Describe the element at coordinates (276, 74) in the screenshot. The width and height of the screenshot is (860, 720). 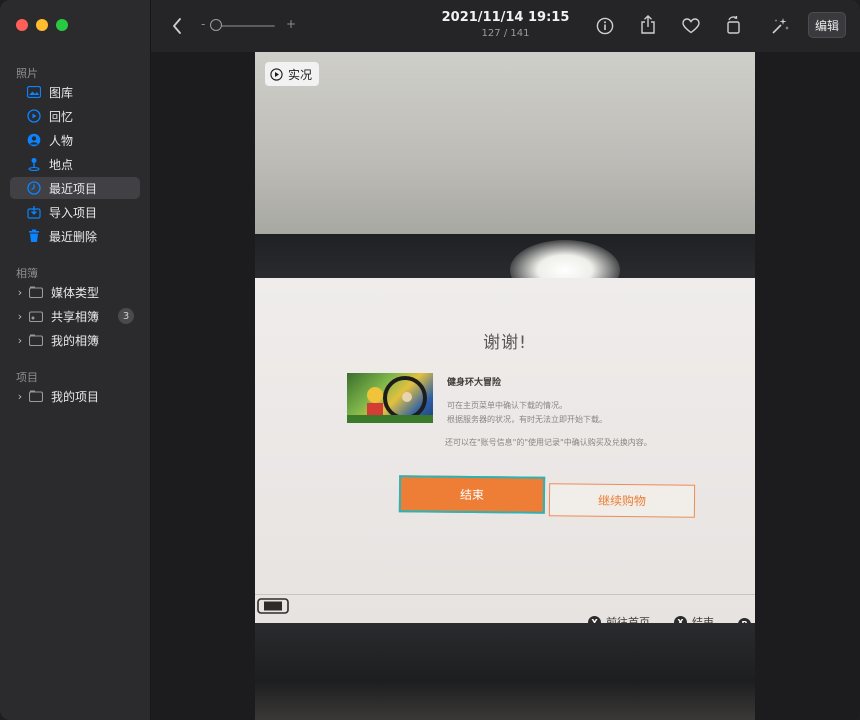
I see `live-photo-play-icon` at that location.